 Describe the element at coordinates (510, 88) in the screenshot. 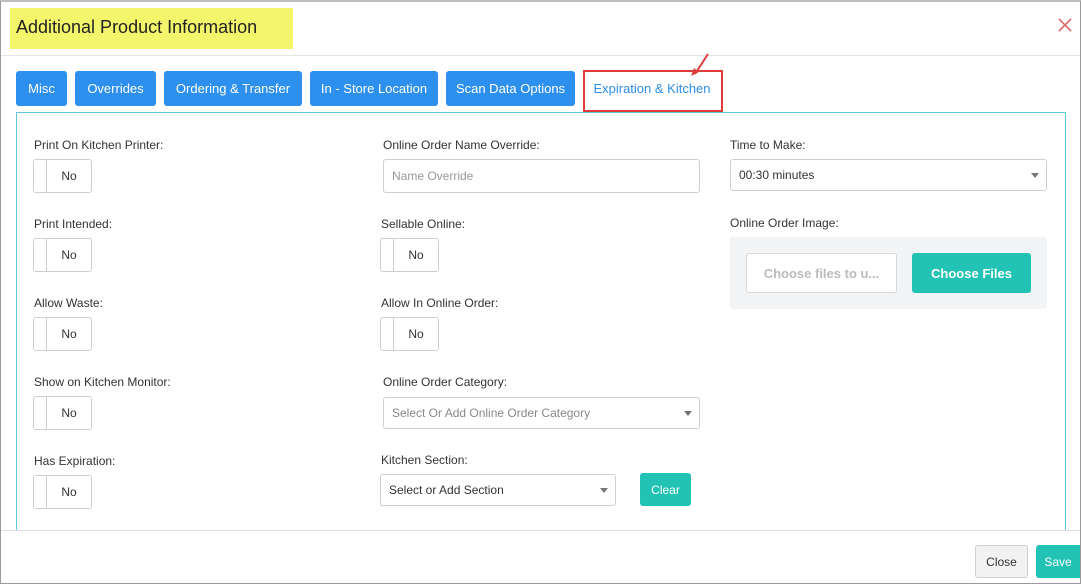

I see `tab-scan-data-options: Scan Data Options` at that location.